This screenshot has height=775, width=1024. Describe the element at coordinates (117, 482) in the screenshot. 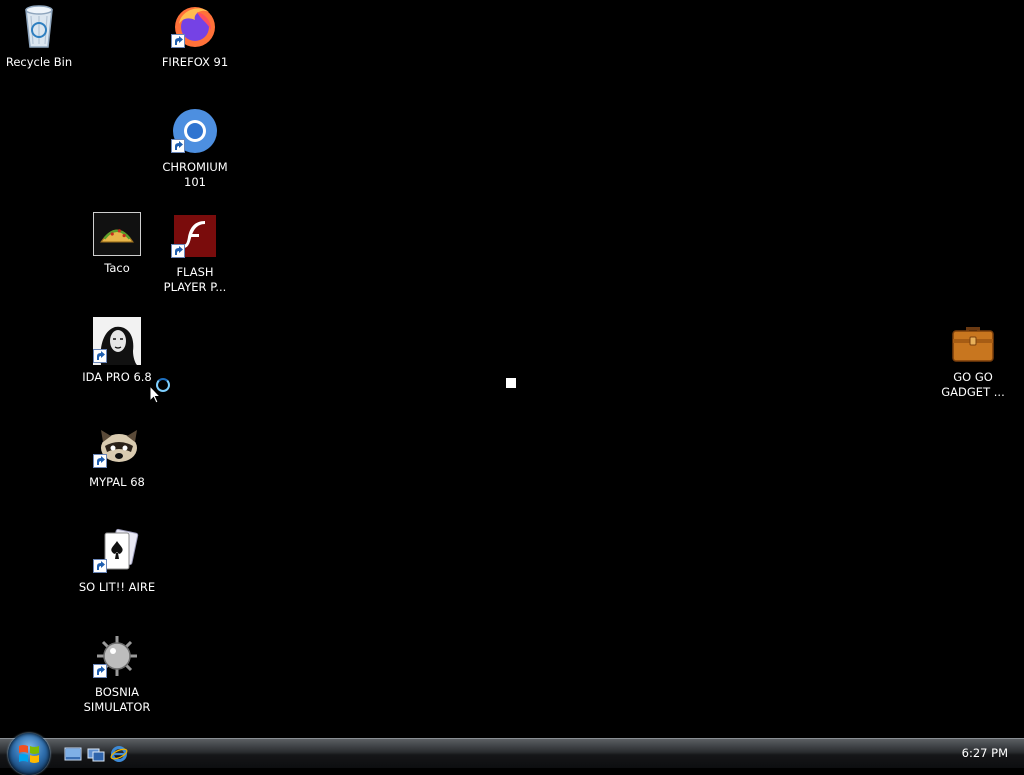

I see `mypal-label: MYPAL 68` at that location.